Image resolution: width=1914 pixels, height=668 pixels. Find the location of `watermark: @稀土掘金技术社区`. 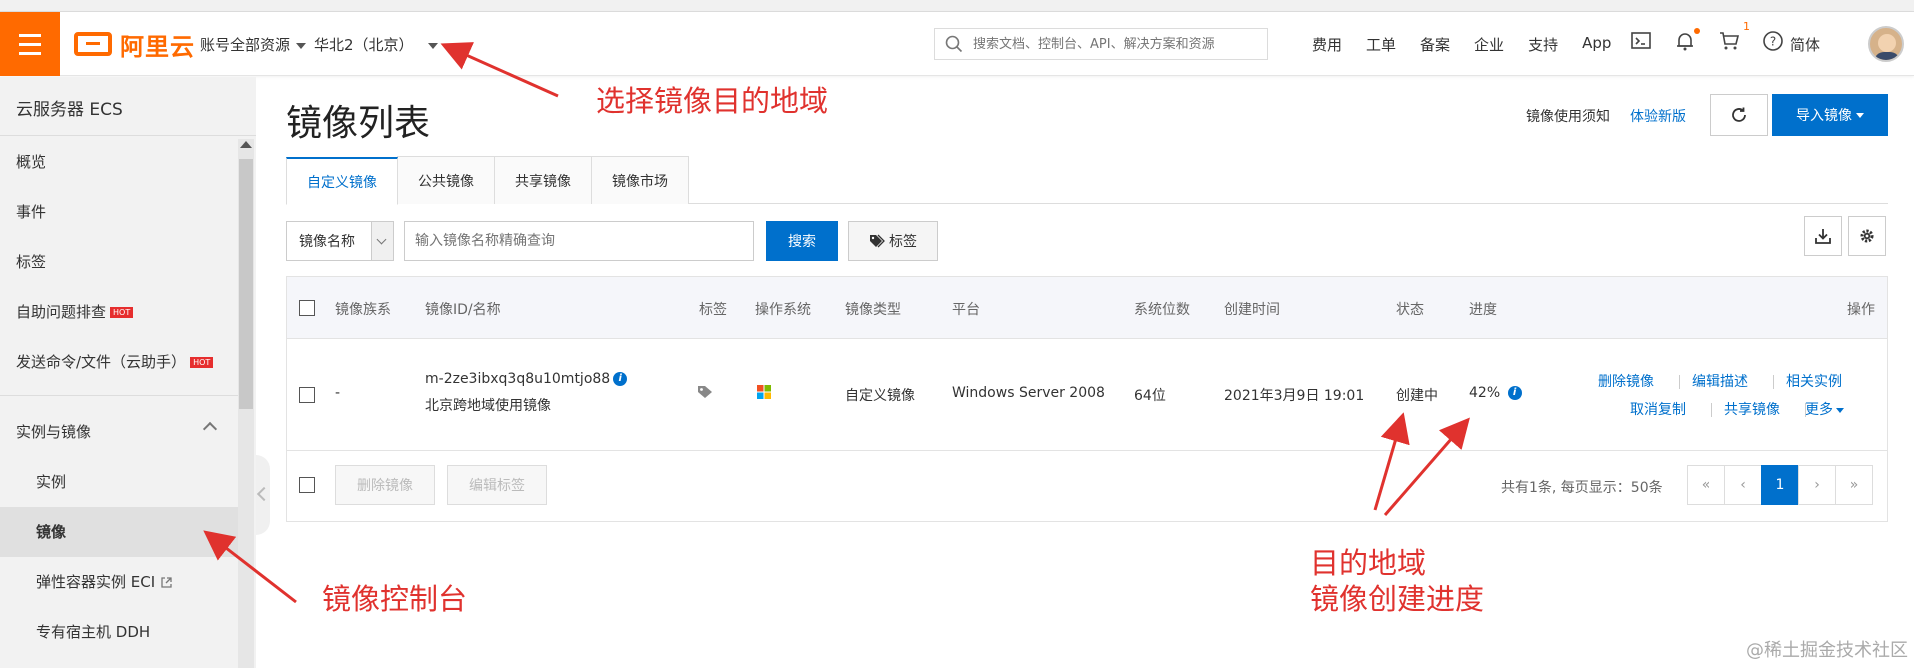

watermark: @稀土掘金技术社区 is located at coordinates (1827, 650).